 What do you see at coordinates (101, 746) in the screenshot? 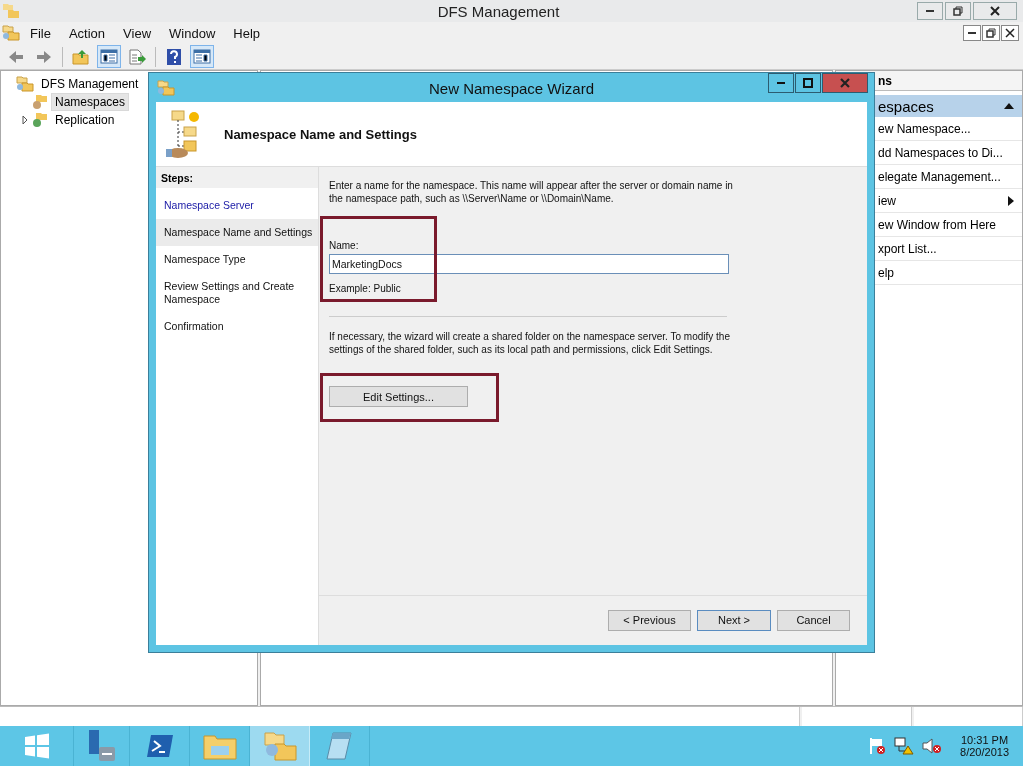
I see `server-manager-icon` at bounding box center [101, 746].